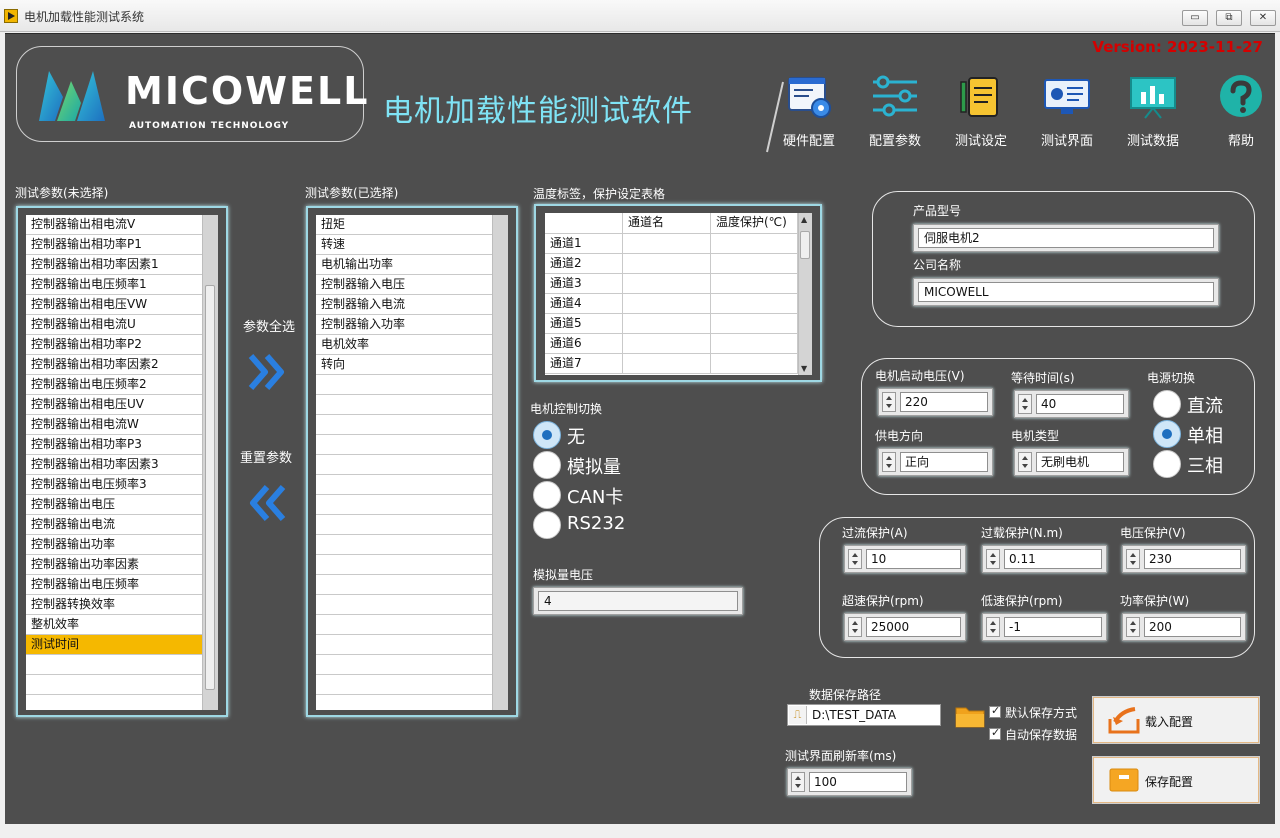 The image size is (1280, 838). Describe the element at coordinates (114, 425) in the screenshot. I see `list-item: 控制器输出相电流W` at that location.